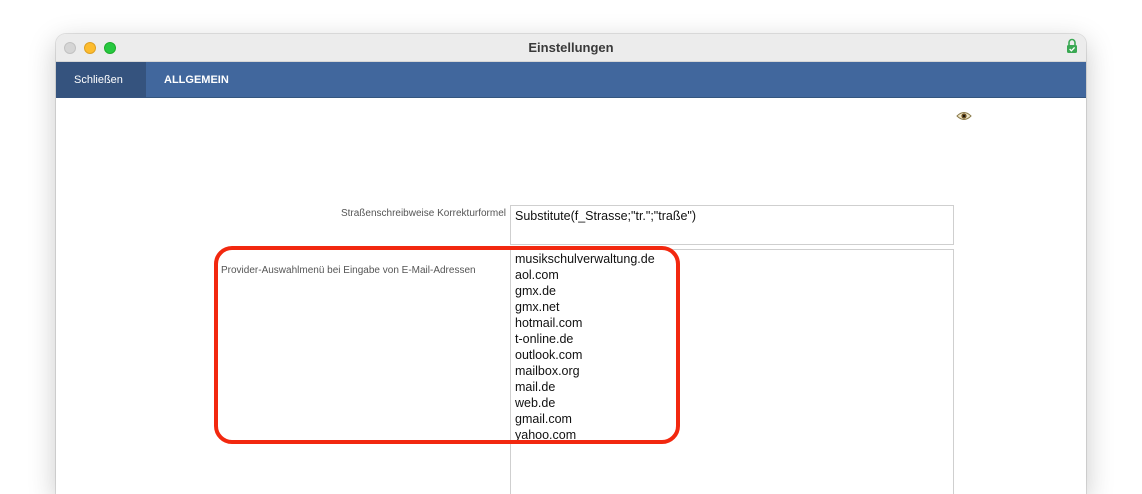 Image resolution: width=1142 pixels, height=494 pixels. Describe the element at coordinates (571, 80) in the screenshot. I see `menu-bar: Schließen ALLGEMEIN` at that location.